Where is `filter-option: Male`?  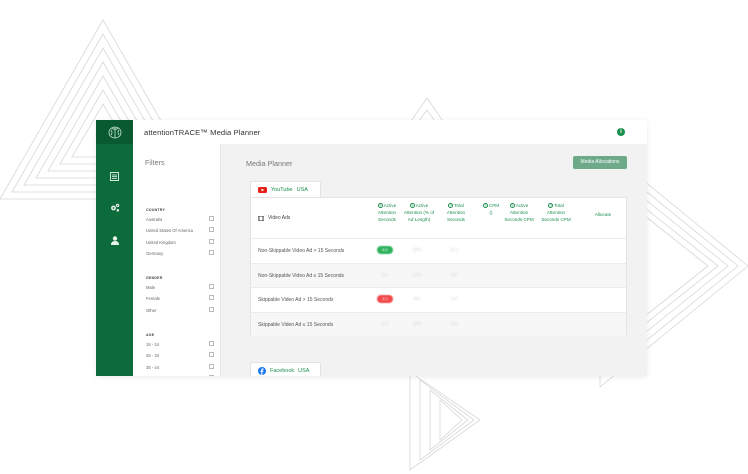 filter-option: Male is located at coordinates (181, 288).